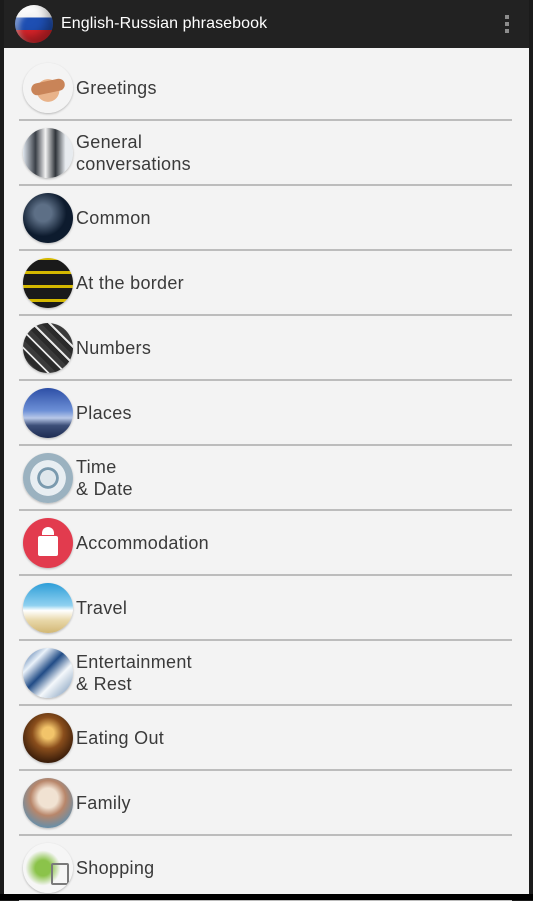  I want to click on hotel-icon, so click(48, 542).